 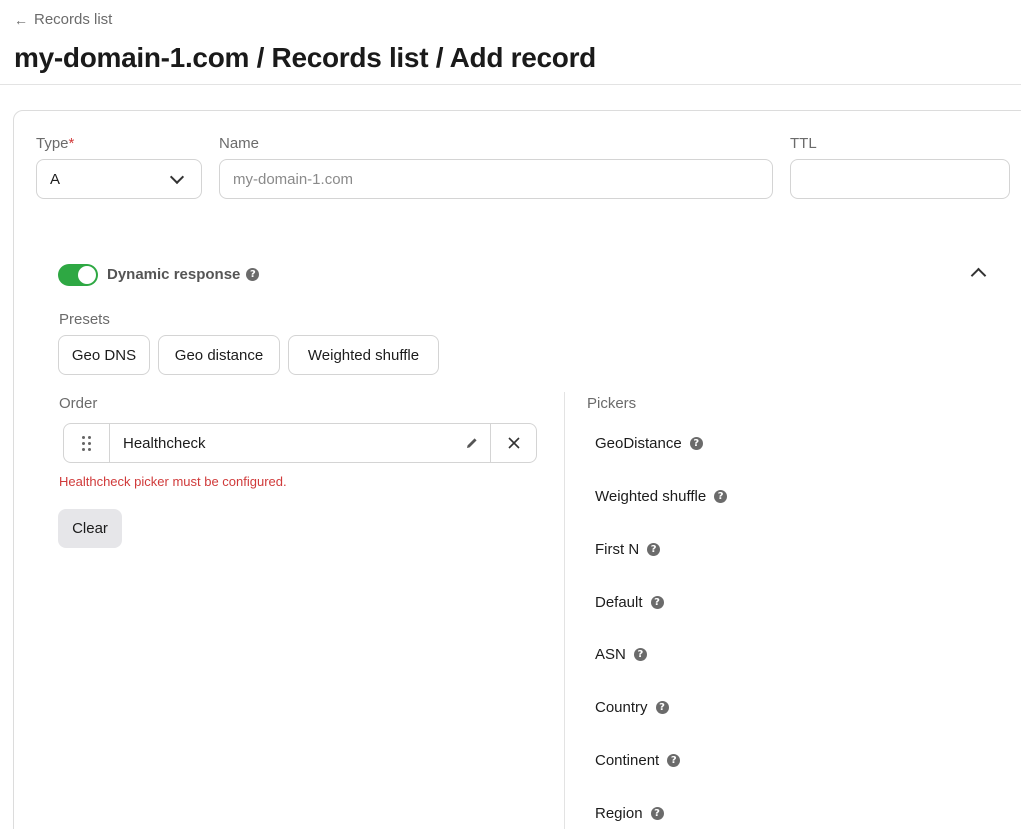 What do you see at coordinates (638, 760) in the screenshot?
I see `picker-continent: Continent?` at bounding box center [638, 760].